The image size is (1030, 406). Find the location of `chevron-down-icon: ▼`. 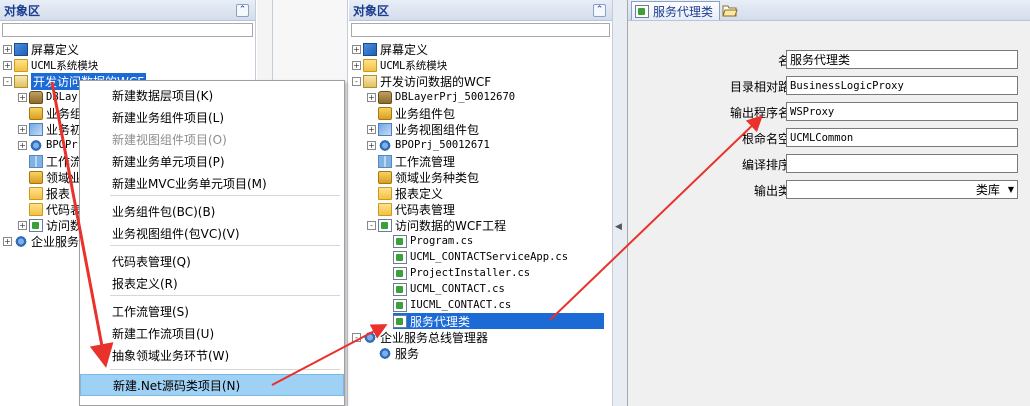

chevron-down-icon: ▼ is located at coordinates (1011, 189).